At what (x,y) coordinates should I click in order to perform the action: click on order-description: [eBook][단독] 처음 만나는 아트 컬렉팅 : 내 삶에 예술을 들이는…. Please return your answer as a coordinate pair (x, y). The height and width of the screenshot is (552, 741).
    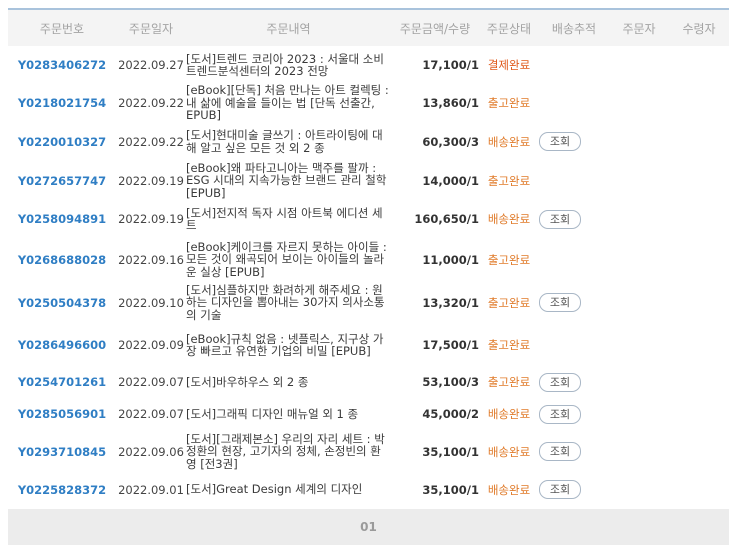
    Looking at the image, I should click on (287, 103).